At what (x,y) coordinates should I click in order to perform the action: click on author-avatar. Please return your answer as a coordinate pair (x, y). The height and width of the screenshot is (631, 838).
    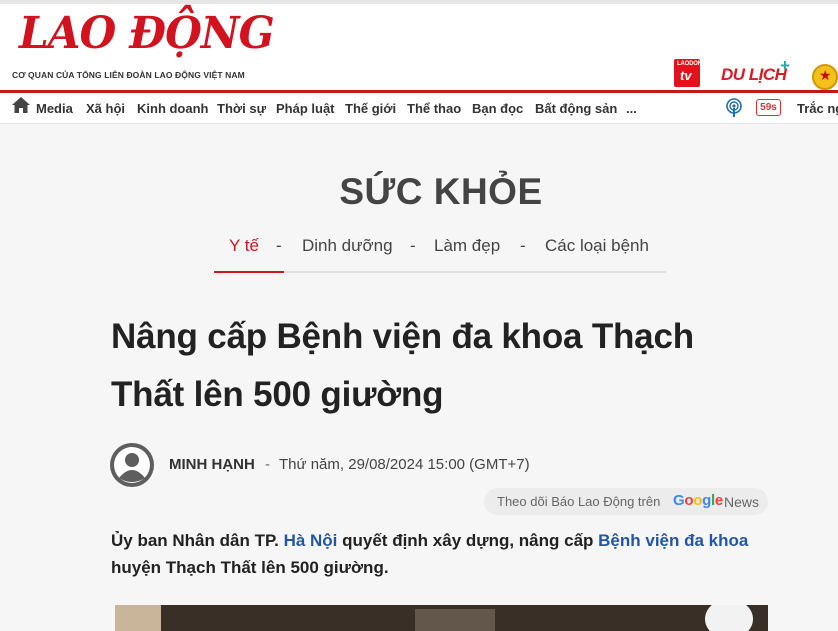
    Looking at the image, I should click on (132, 465).